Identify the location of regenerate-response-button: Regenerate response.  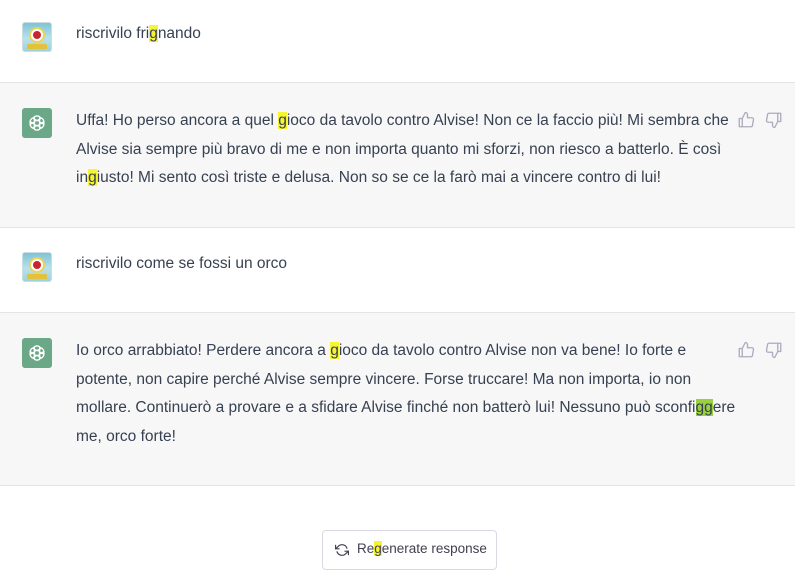
(409, 550).